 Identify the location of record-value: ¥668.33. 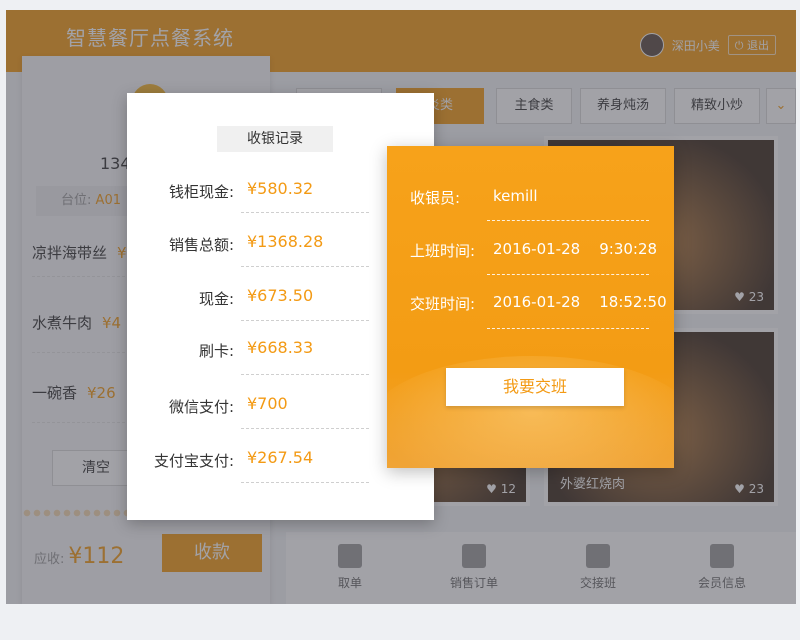
(280, 347).